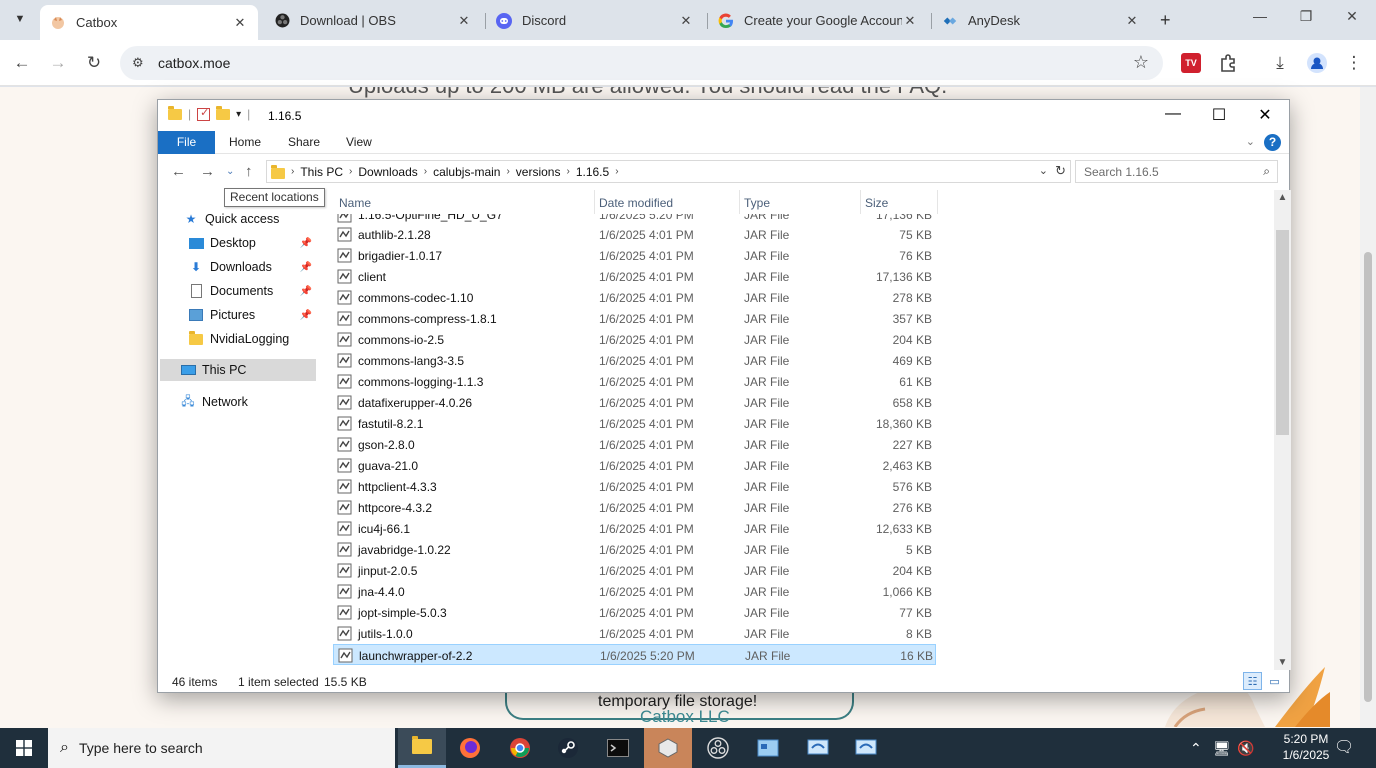 The width and height of the screenshot is (1376, 768). Describe the element at coordinates (245, 402) in the screenshot. I see `nav-network: 🖧 Network` at that location.